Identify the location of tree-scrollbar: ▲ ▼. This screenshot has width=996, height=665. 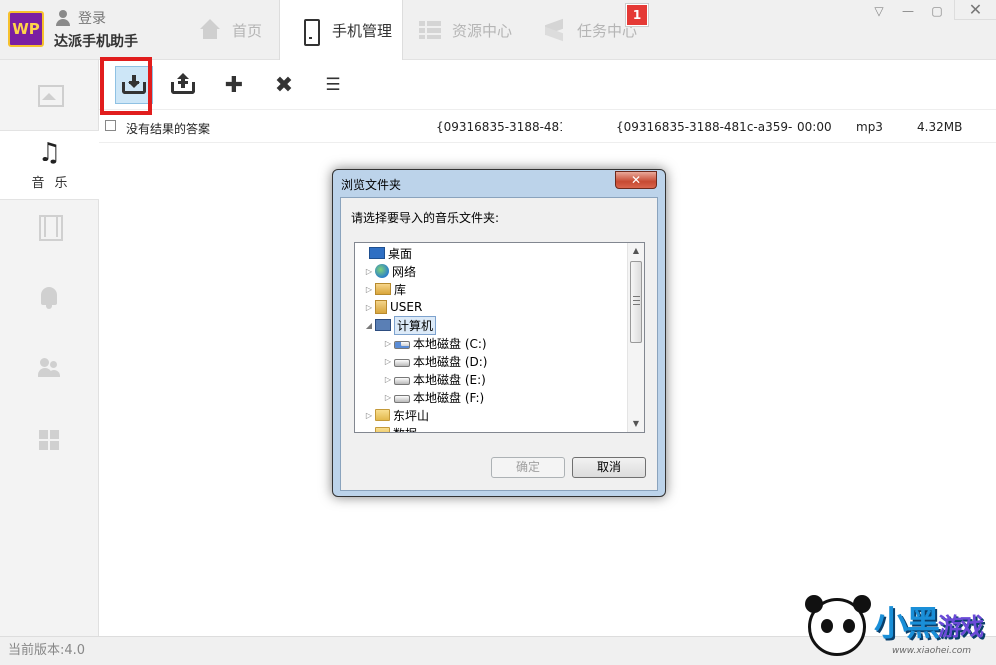
(635, 337).